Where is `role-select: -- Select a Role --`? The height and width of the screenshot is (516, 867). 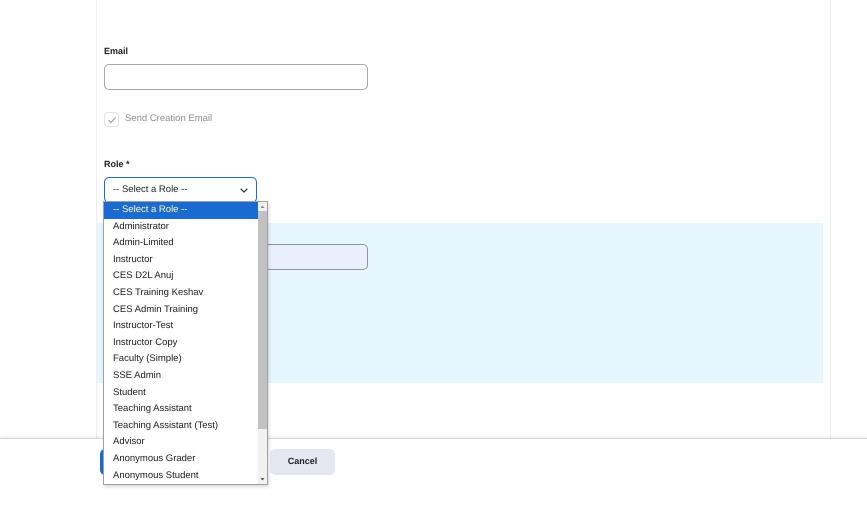 role-select: -- Select a Role -- is located at coordinates (180, 190).